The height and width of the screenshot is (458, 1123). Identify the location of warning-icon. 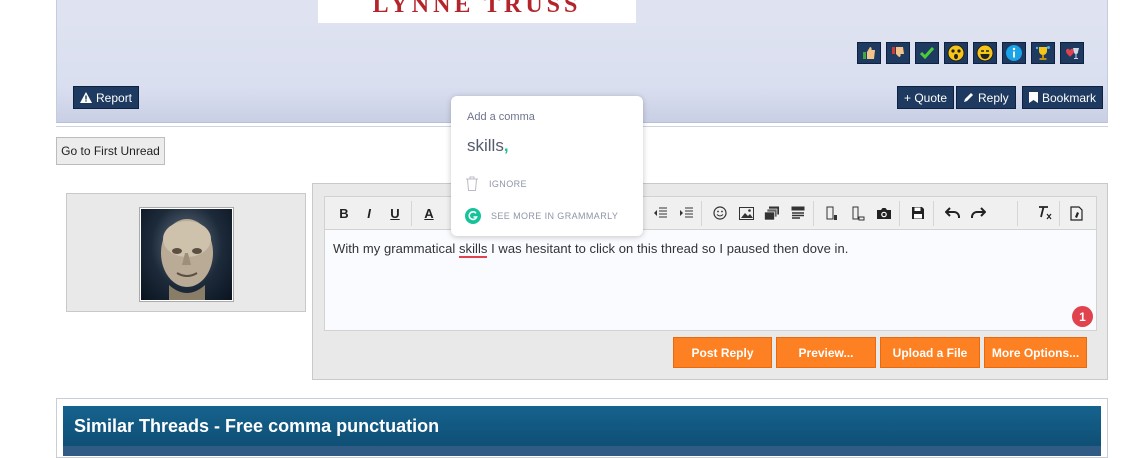
(86, 97).